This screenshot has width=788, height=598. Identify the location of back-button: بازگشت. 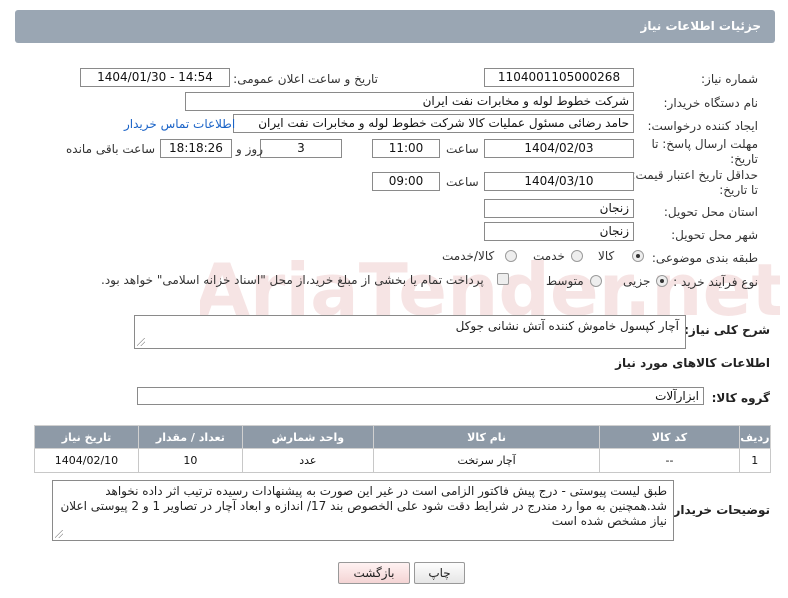
(374, 573).